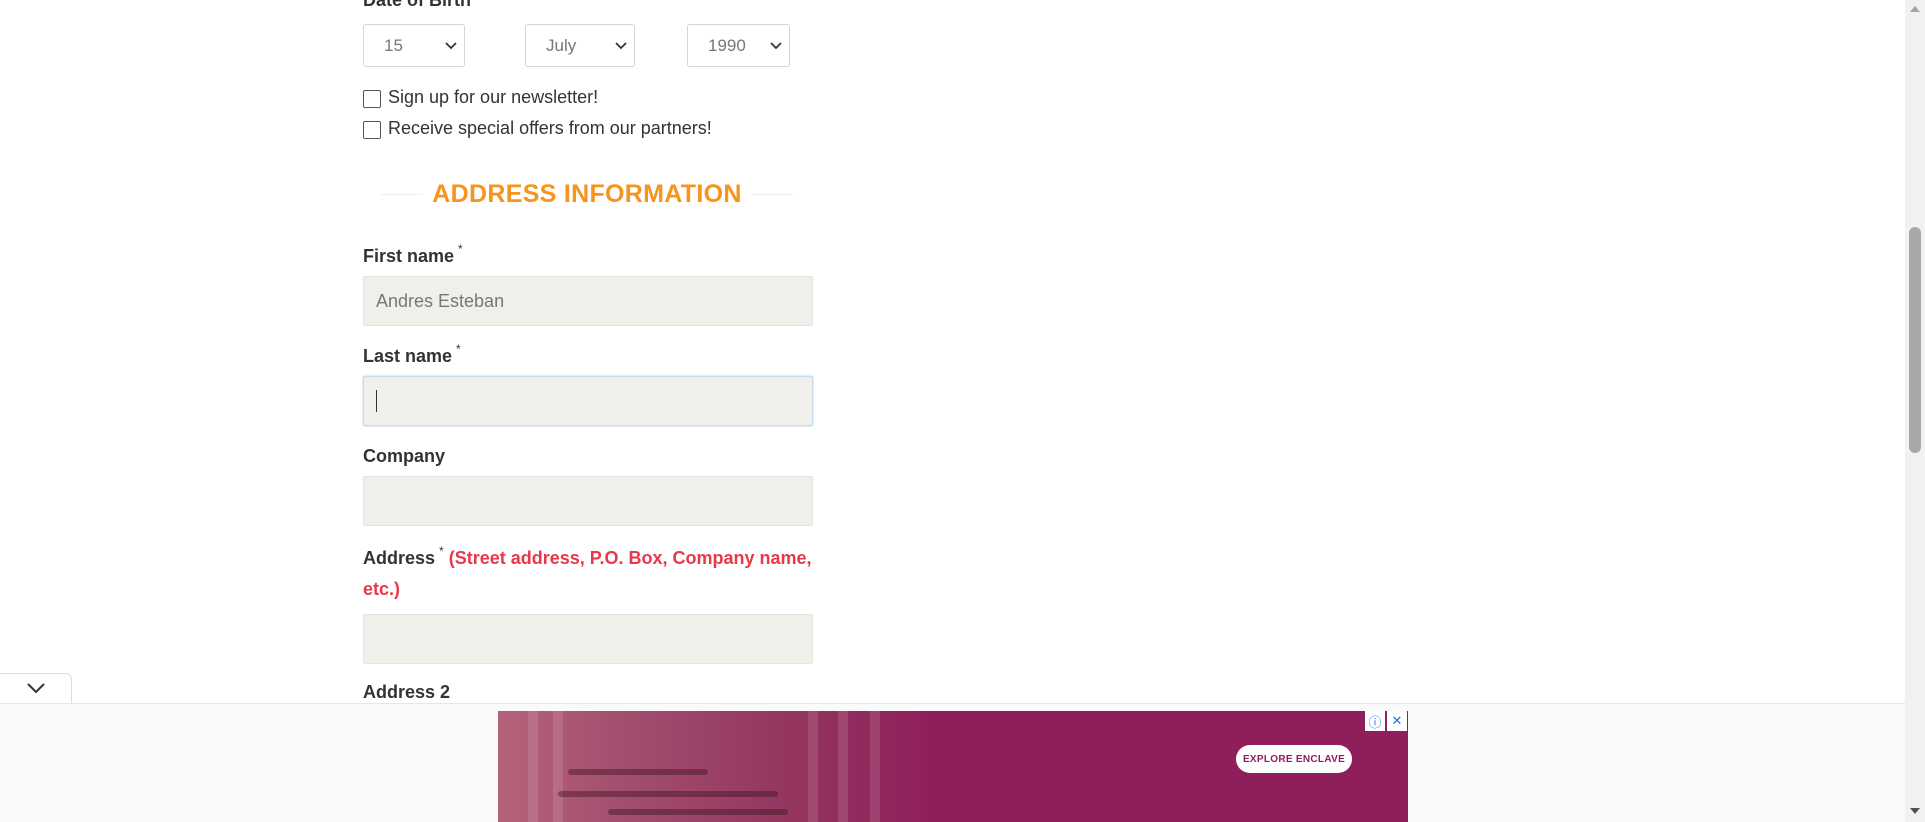 The image size is (1925, 822). What do you see at coordinates (588, 401) in the screenshot?
I see `last-name-input` at bounding box center [588, 401].